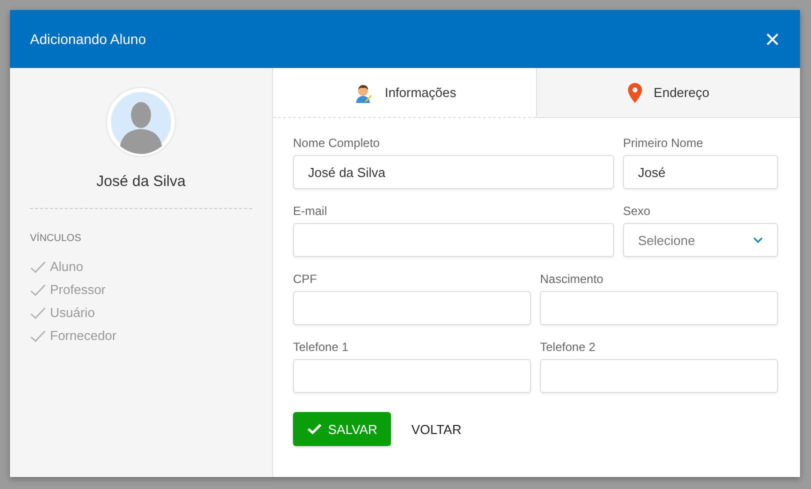 This screenshot has height=489, width=811. I want to click on avatar-icon, so click(141, 122).